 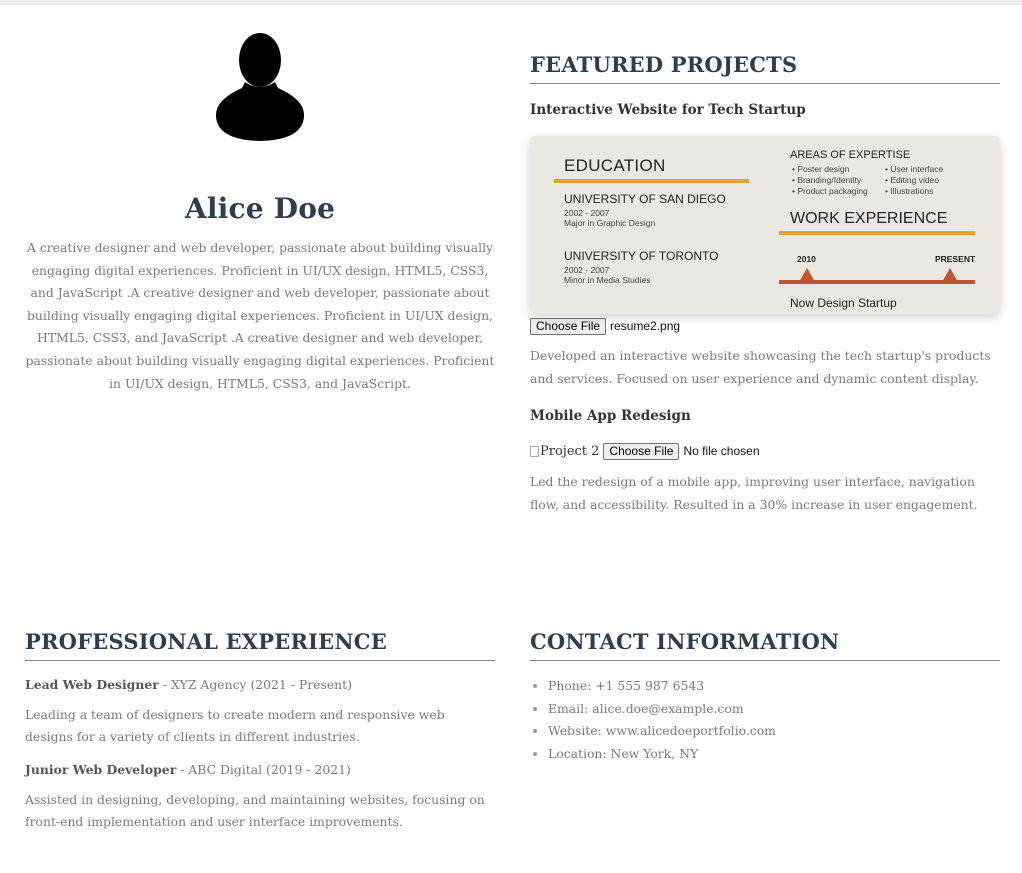 I want to click on resume-timeline-start: 2010, so click(x=806, y=259).